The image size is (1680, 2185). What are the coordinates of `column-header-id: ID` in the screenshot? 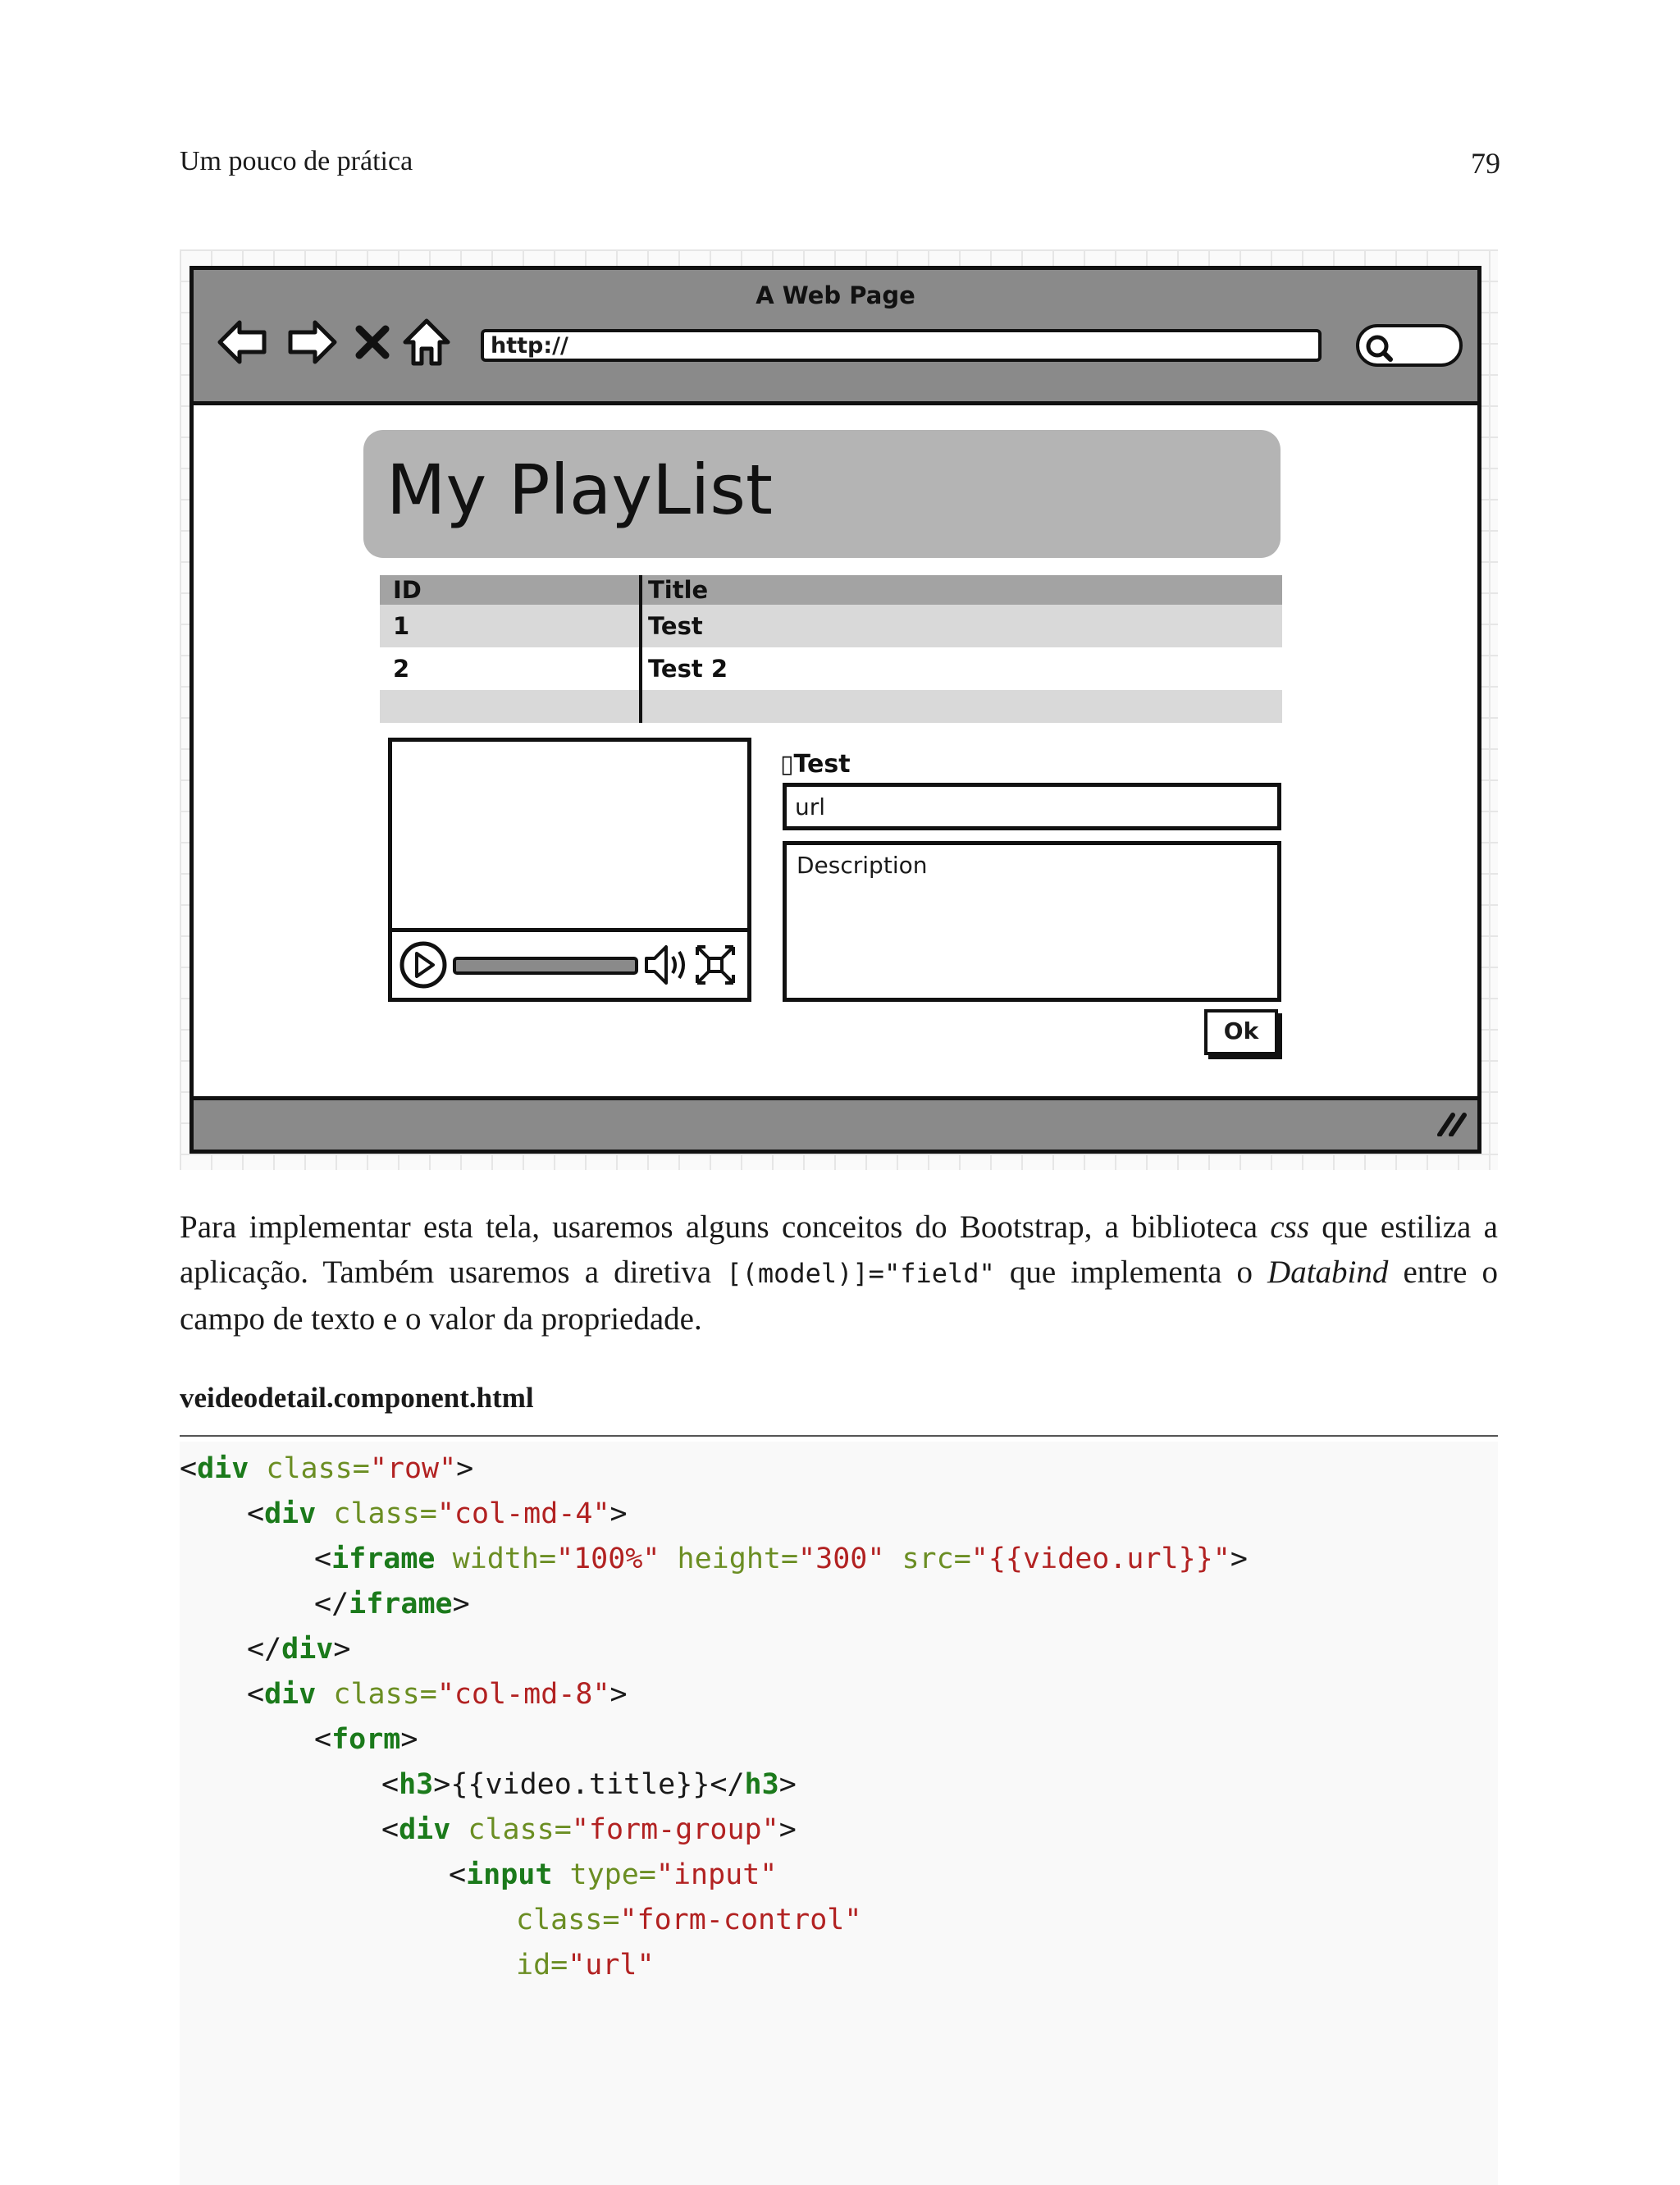 It's located at (408, 590).